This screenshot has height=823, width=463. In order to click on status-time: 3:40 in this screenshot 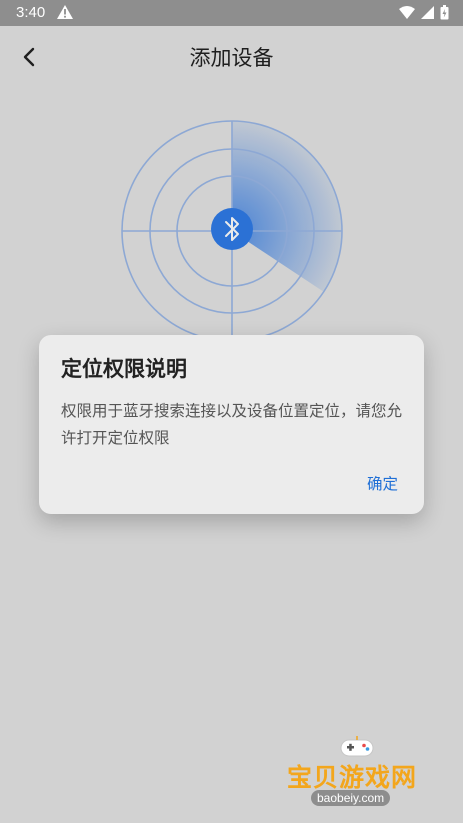, I will do `click(31, 12)`.